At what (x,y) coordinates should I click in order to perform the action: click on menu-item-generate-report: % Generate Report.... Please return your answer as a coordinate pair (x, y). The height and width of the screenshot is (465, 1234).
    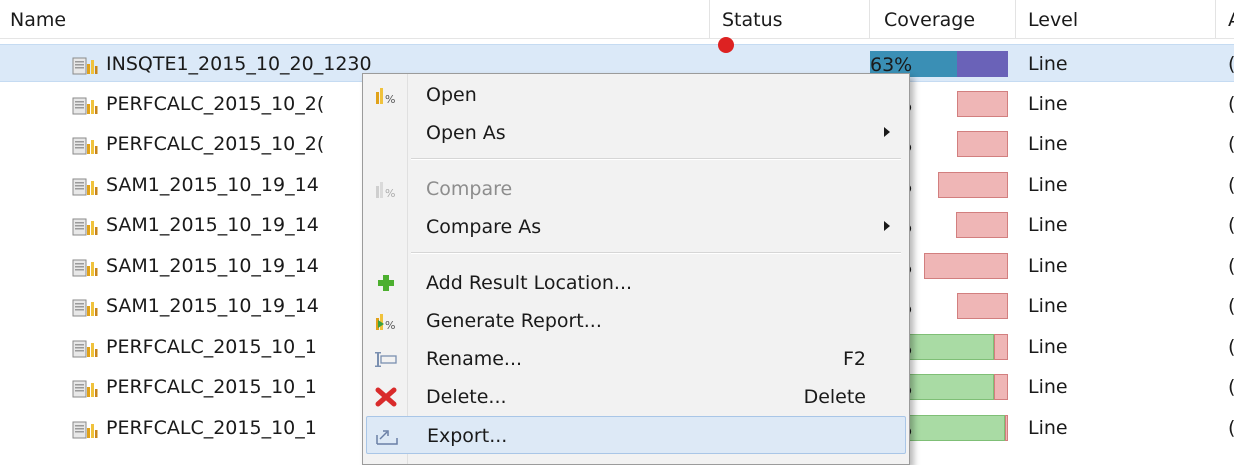
    Looking at the image, I should click on (636, 321).